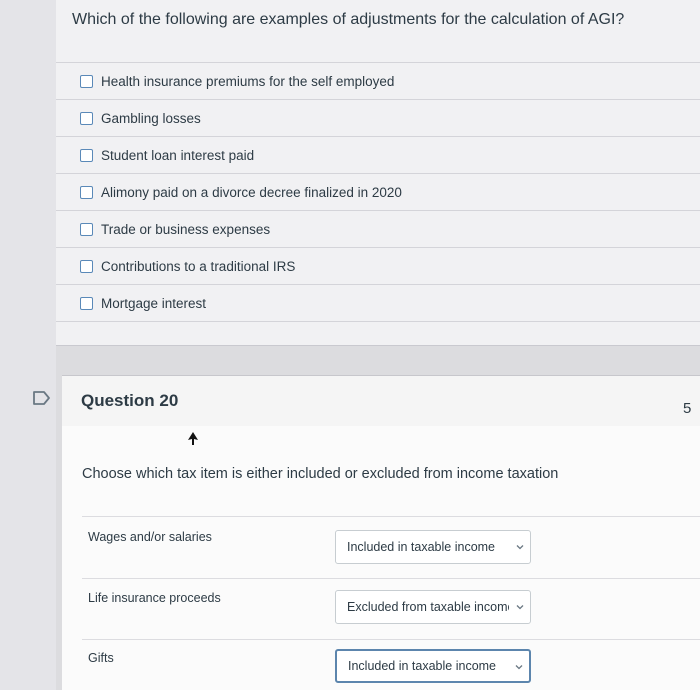  I want to click on answer-label: Gambling losses, so click(151, 118).